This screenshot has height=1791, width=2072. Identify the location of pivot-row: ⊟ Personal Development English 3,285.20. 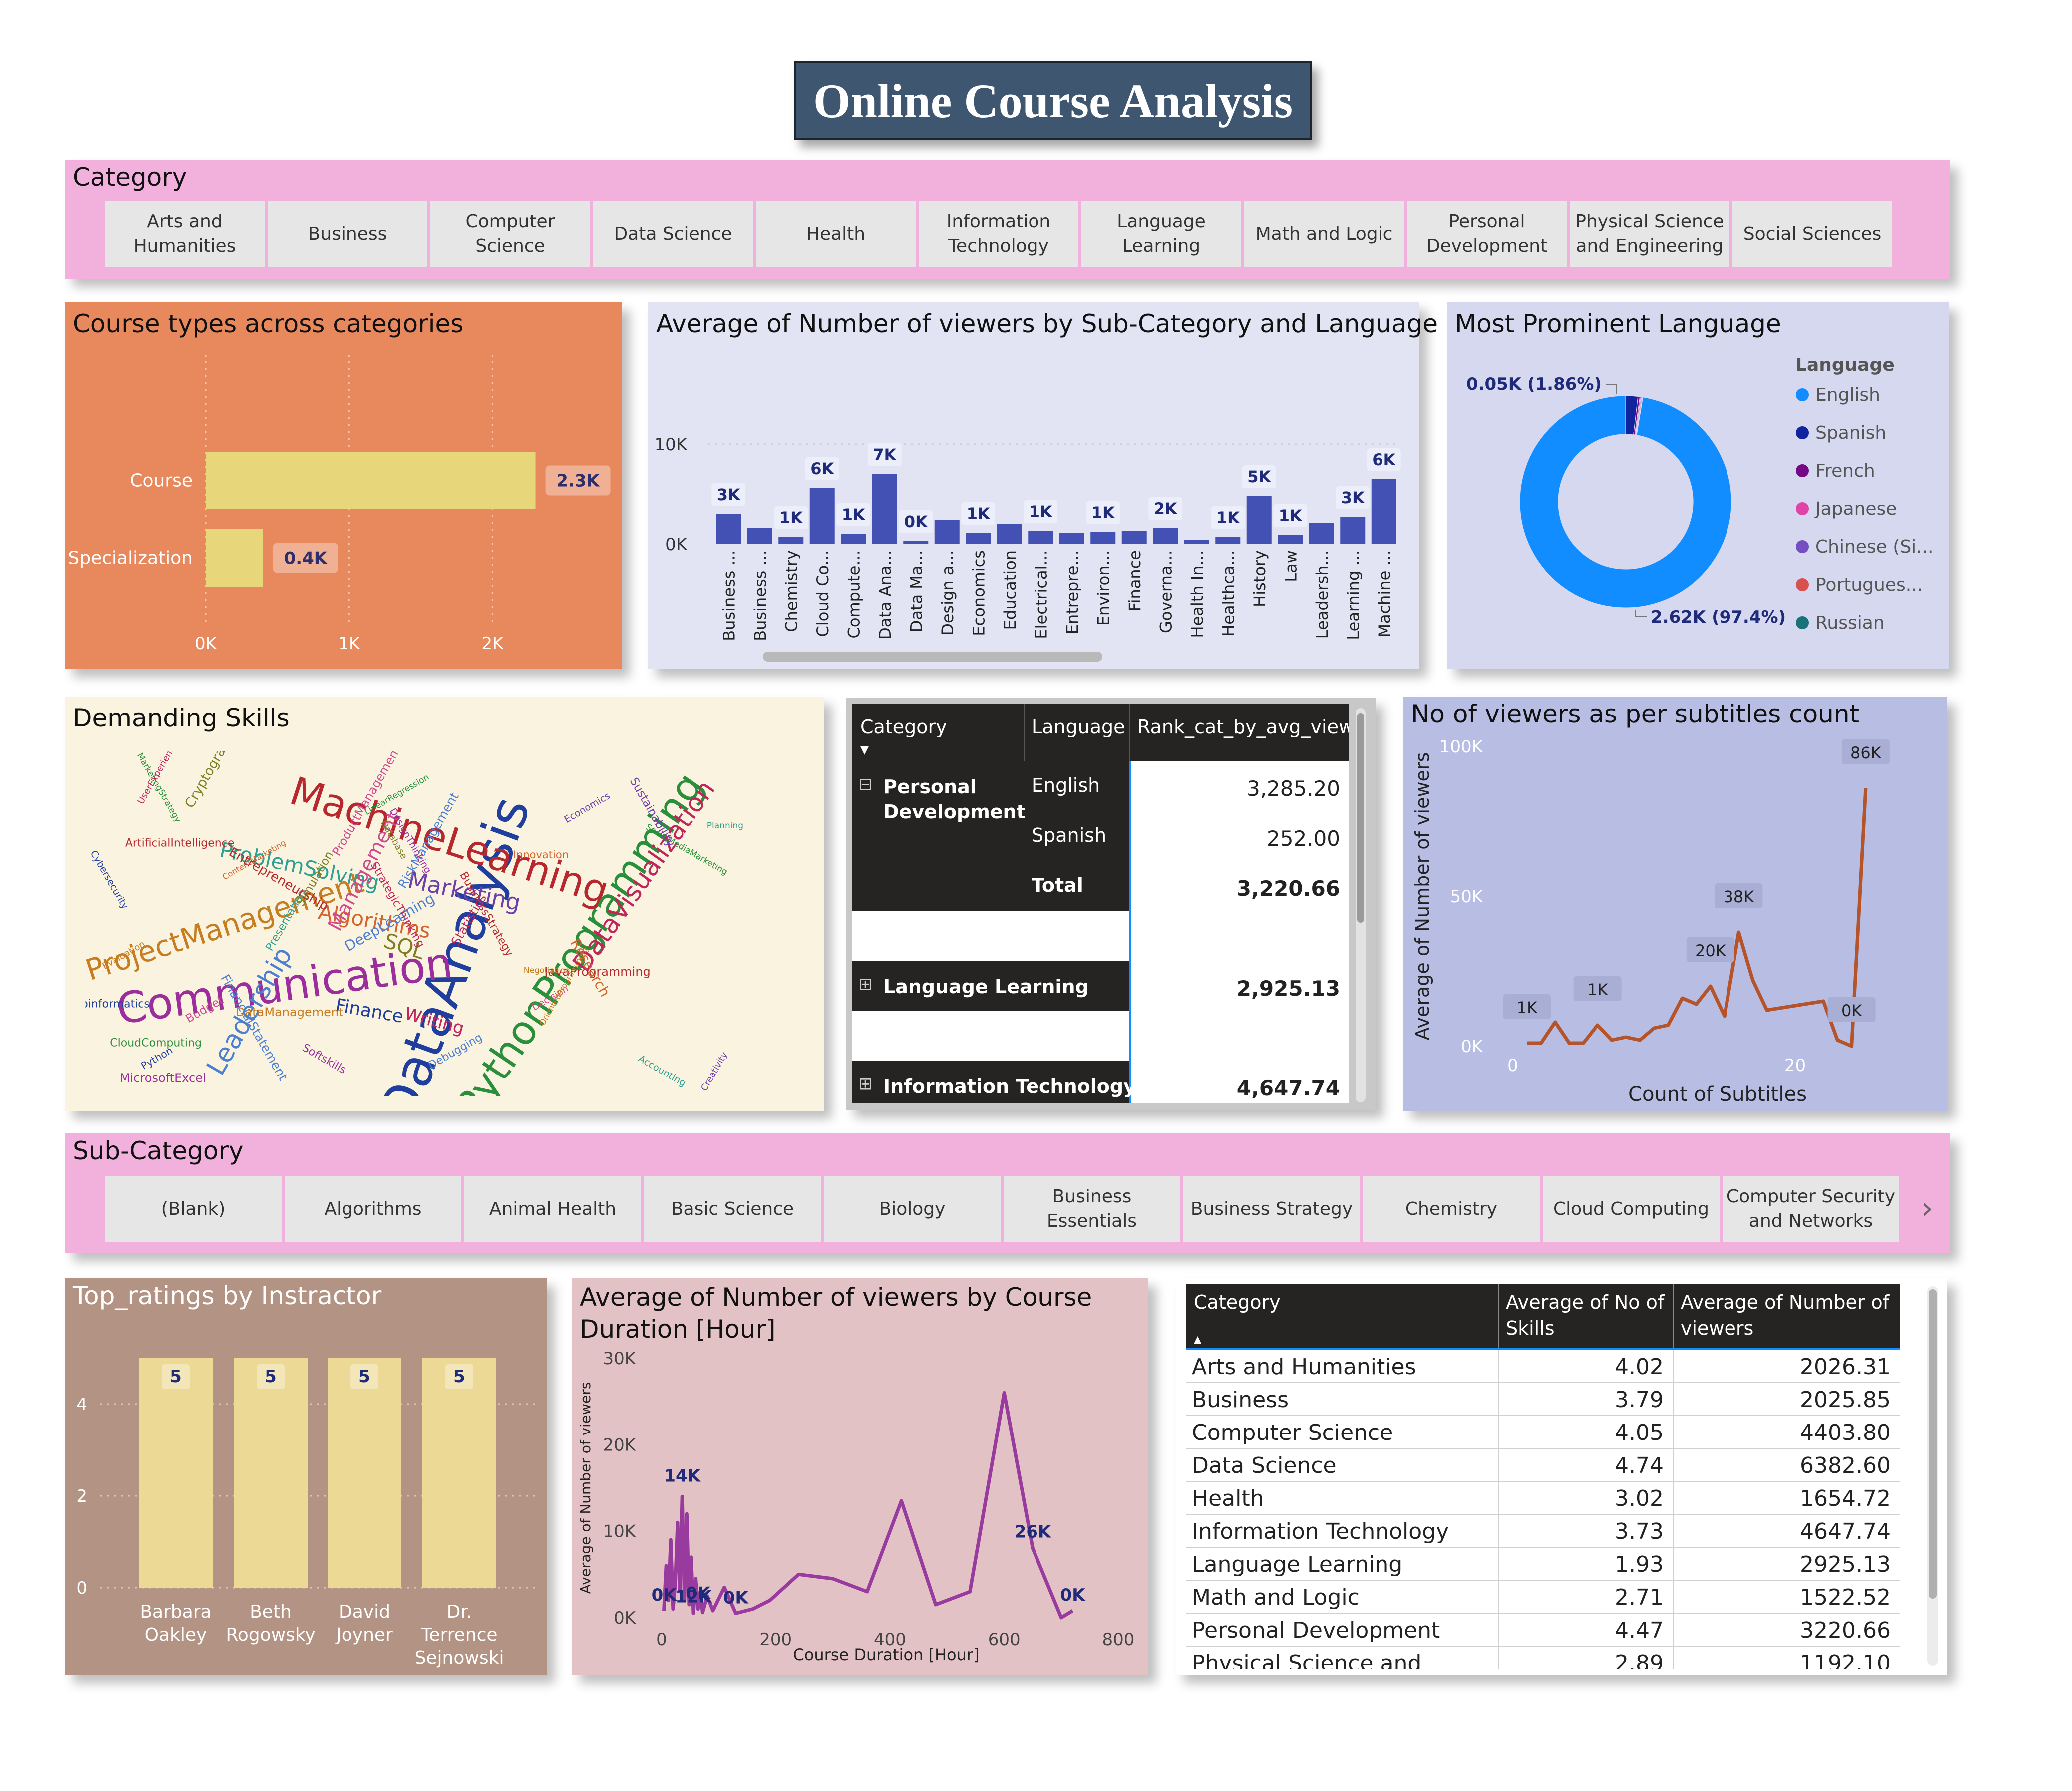
(1100, 792).